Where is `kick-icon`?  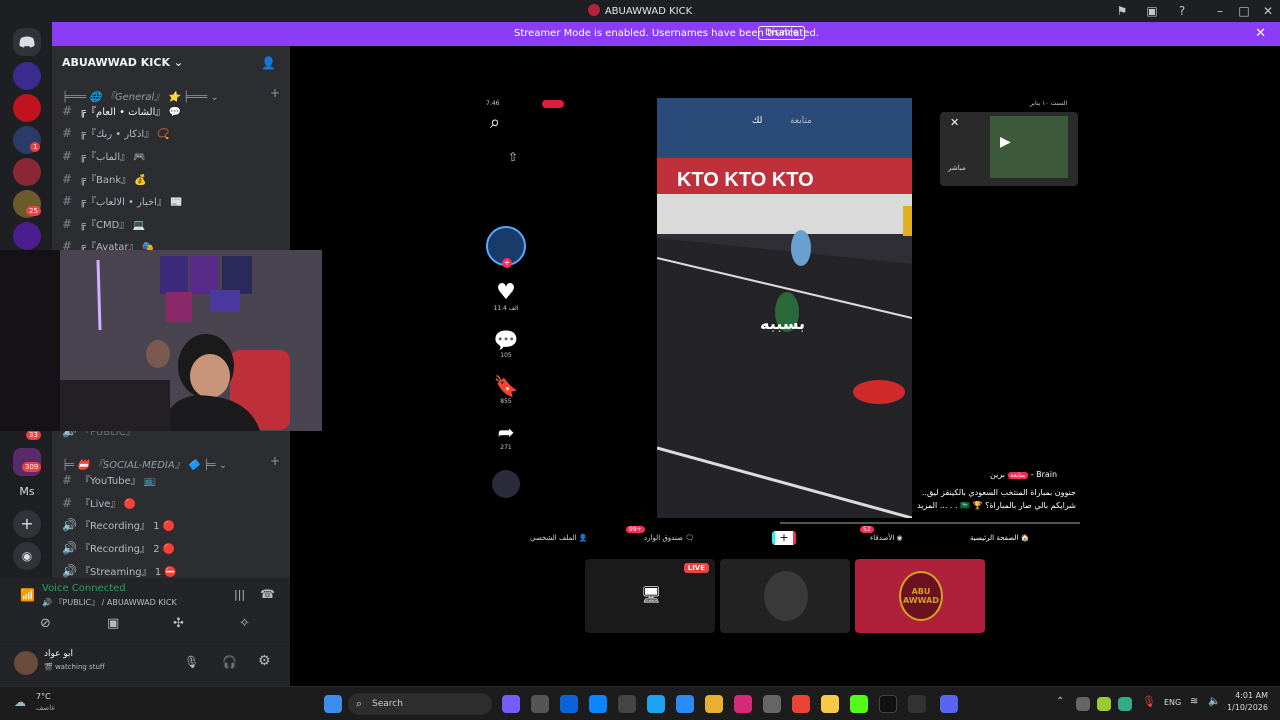
kick-icon is located at coordinates (859, 704).